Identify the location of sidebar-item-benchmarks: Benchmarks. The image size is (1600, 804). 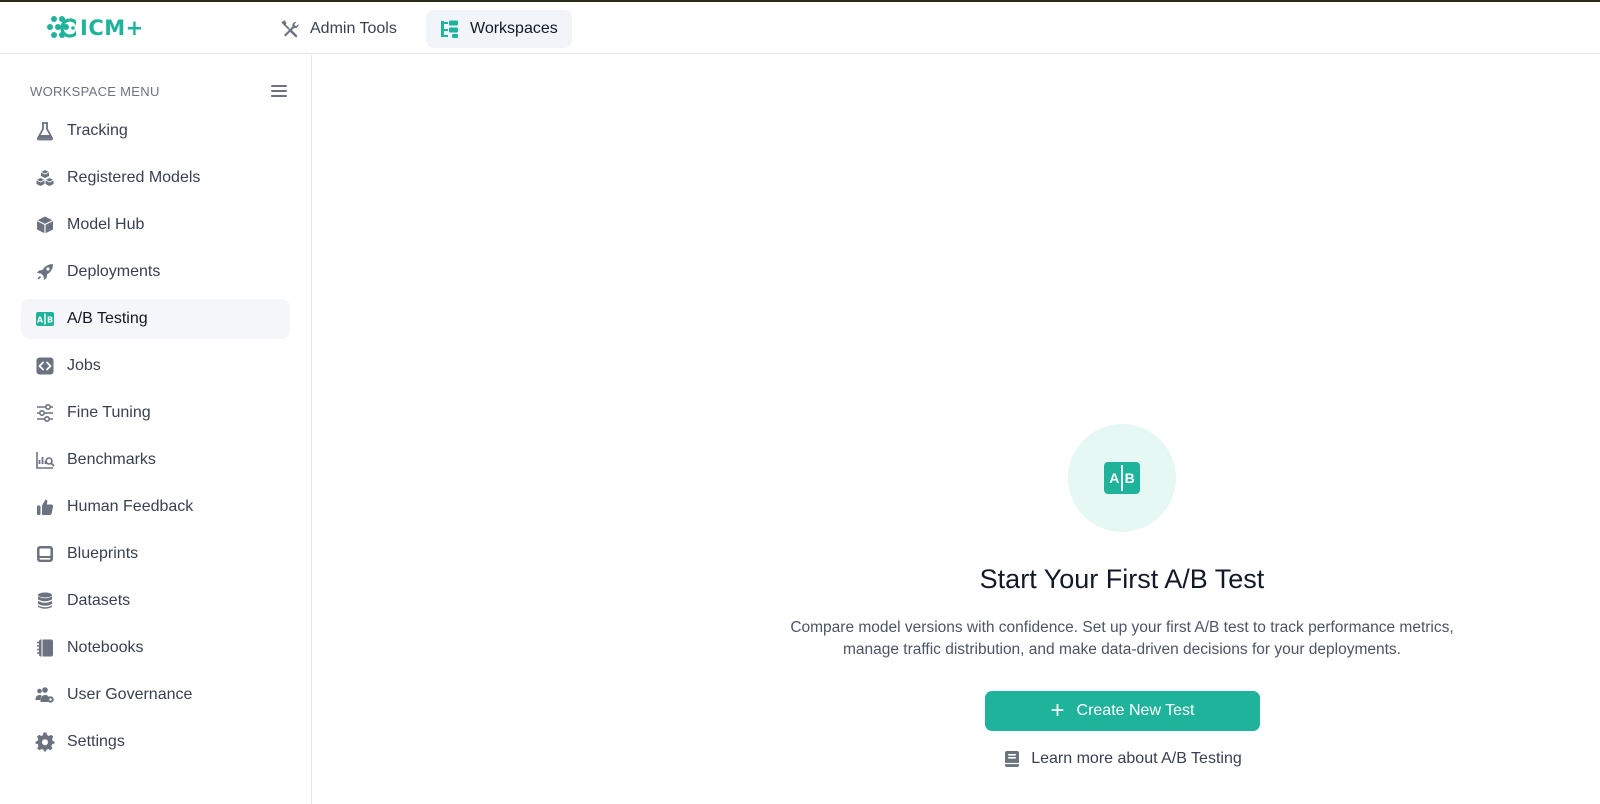
(155, 460).